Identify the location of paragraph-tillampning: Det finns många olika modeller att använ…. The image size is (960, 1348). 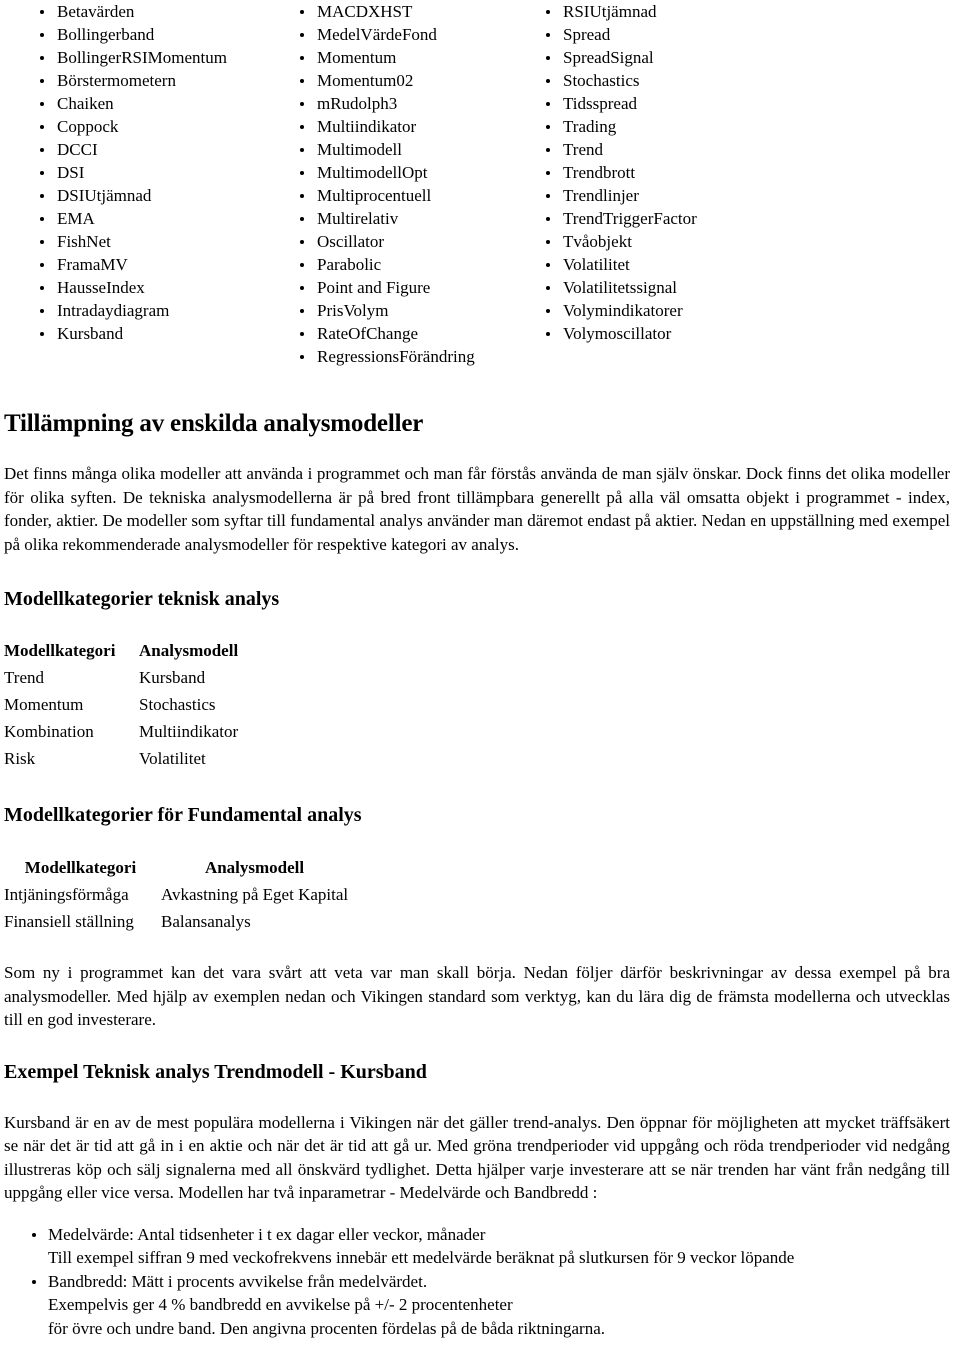
(477, 509).